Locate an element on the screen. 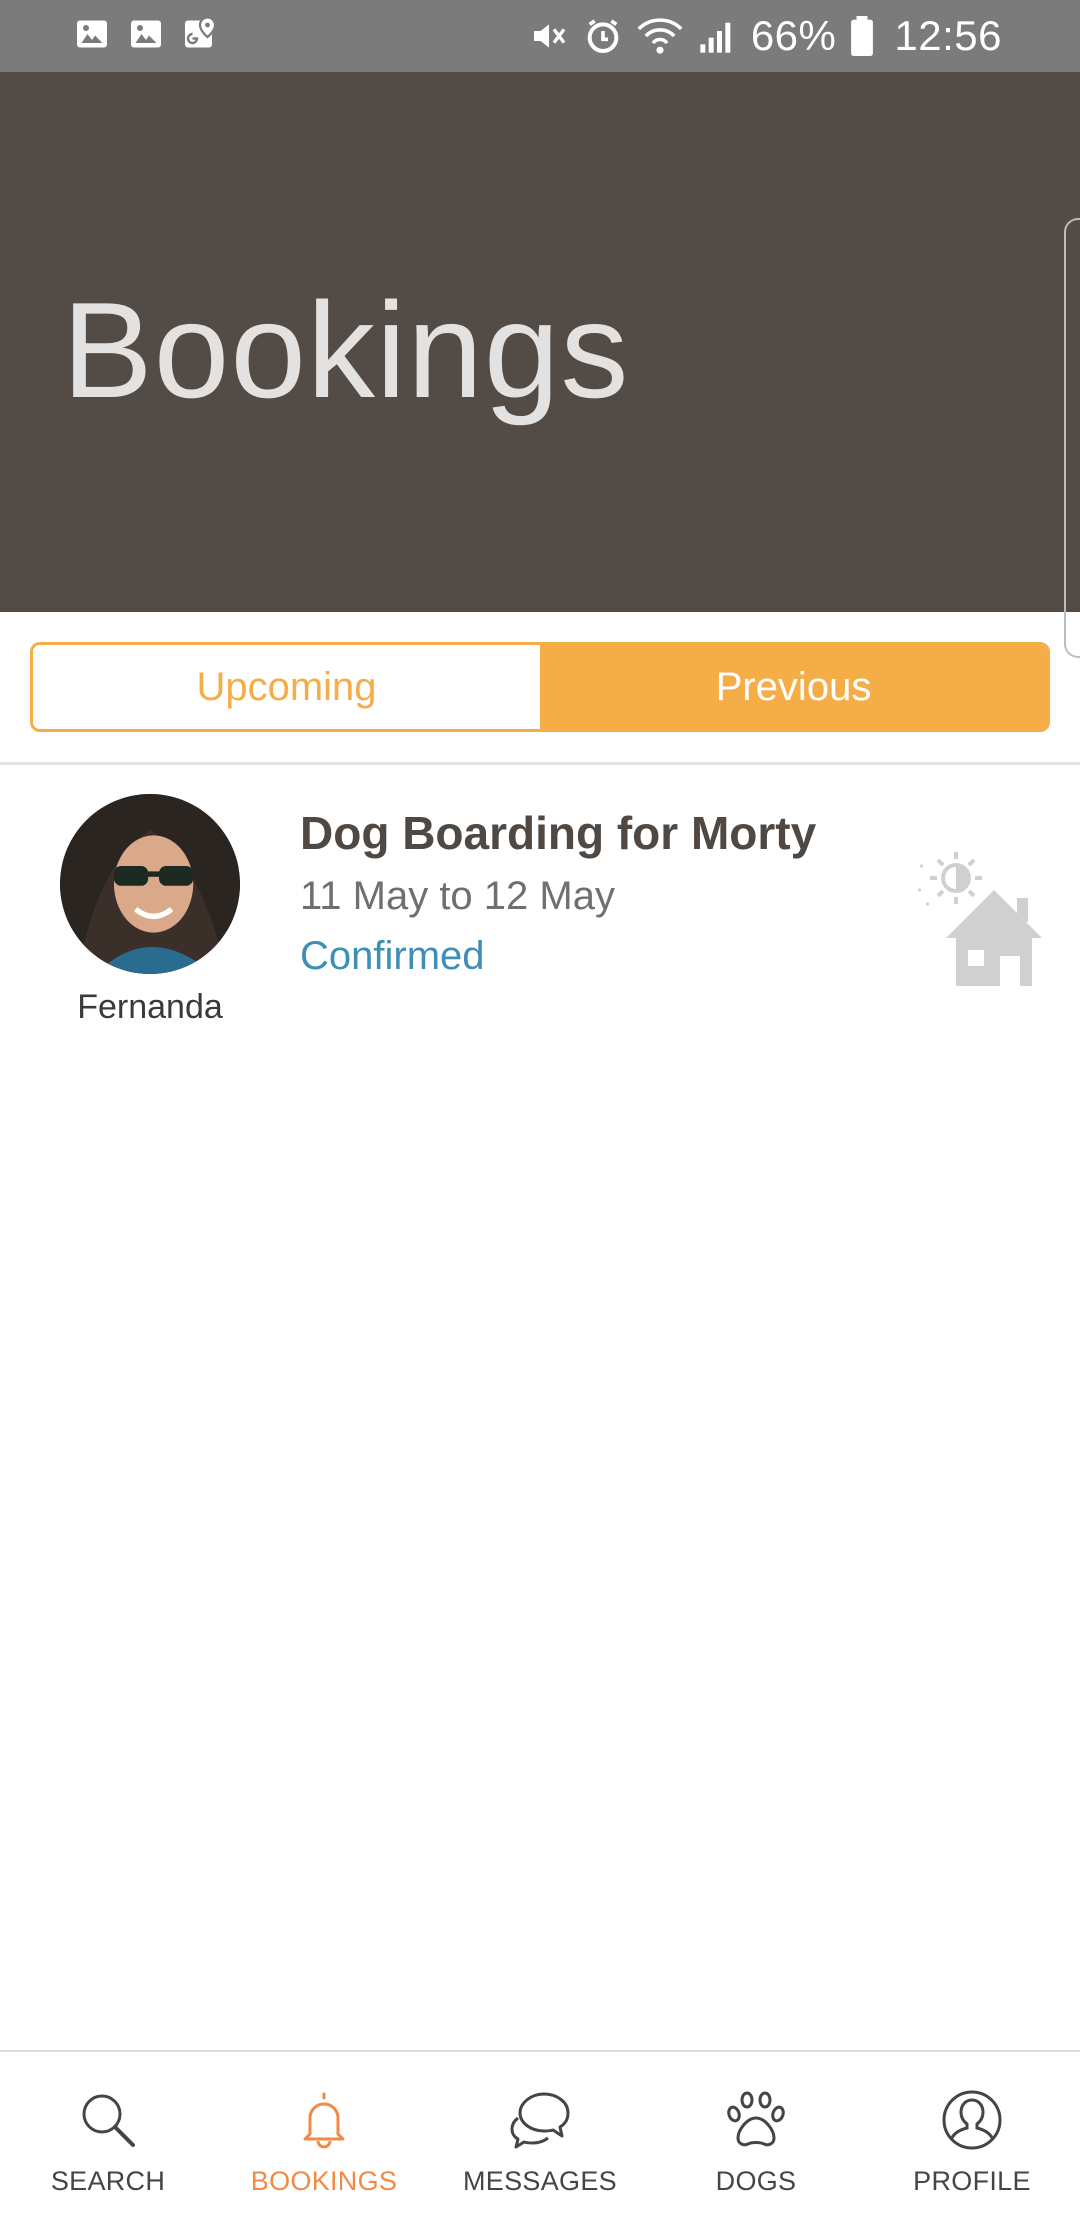 The height and width of the screenshot is (2220, 1080). nav-messages-label: MESSAGES is located at coordinates (540, 2181).